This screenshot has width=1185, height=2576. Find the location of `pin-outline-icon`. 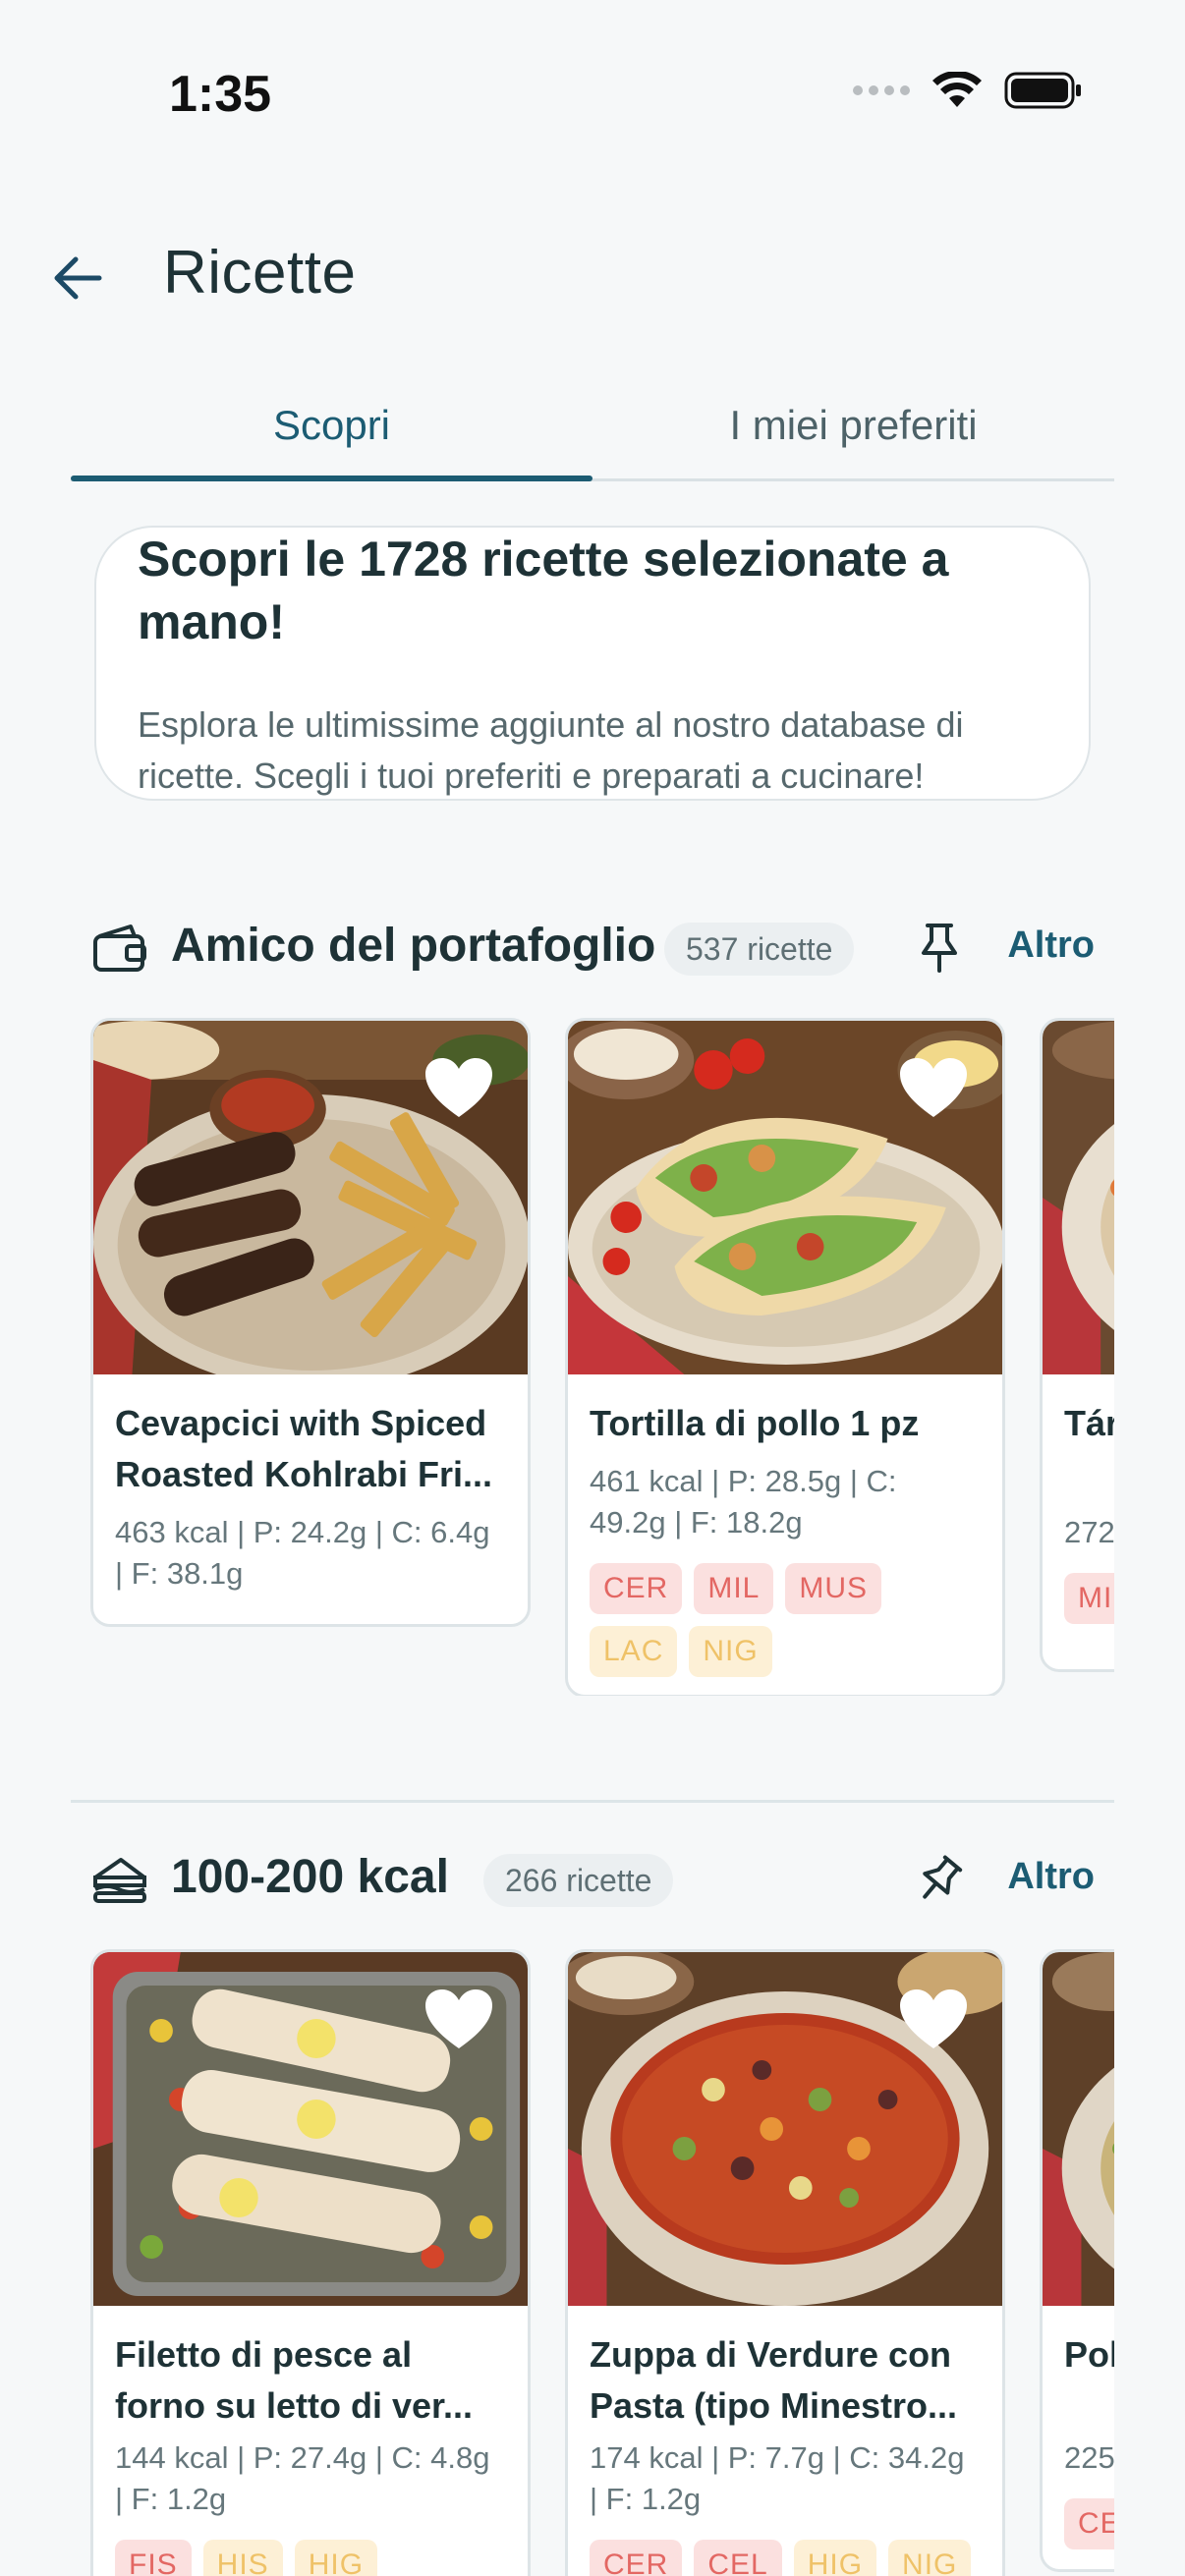

pin-outline-icon is located at coordinates (943, 1877).